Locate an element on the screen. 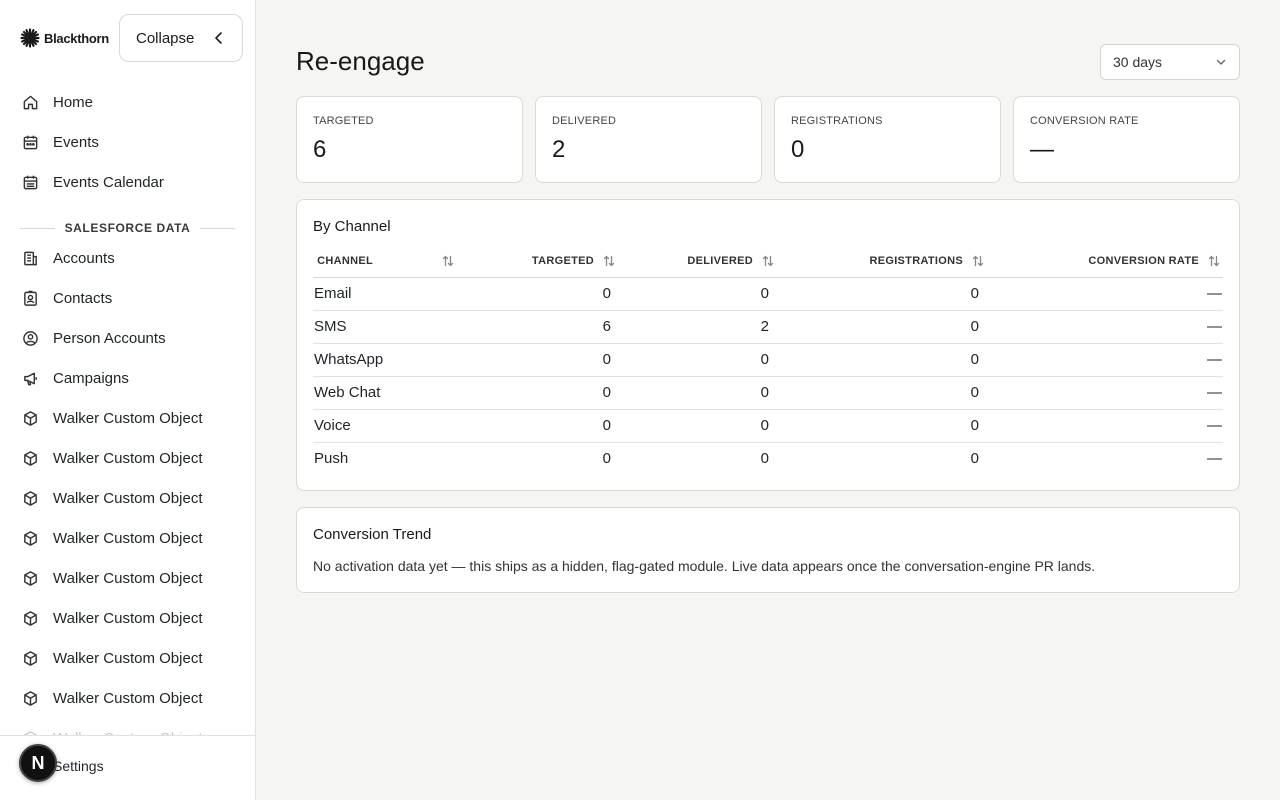 The width and height of the screenshot is (1280, 800). stat-card-delivered: DELIVERED 2 is located at coordinates (648, 139).